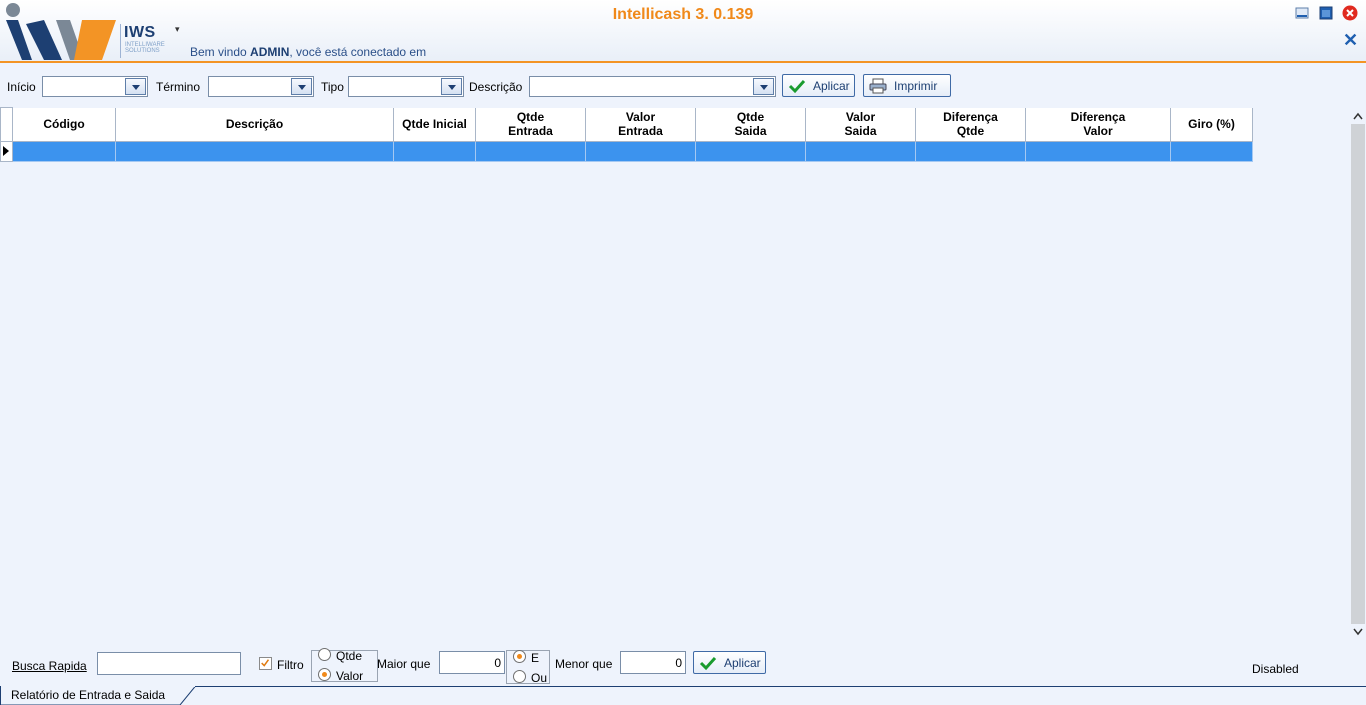 This screenshot has width=1366, height=705. Describe the element at coordinates (6, 124) in the screenshot. I see `row-indicator-header` at that location.